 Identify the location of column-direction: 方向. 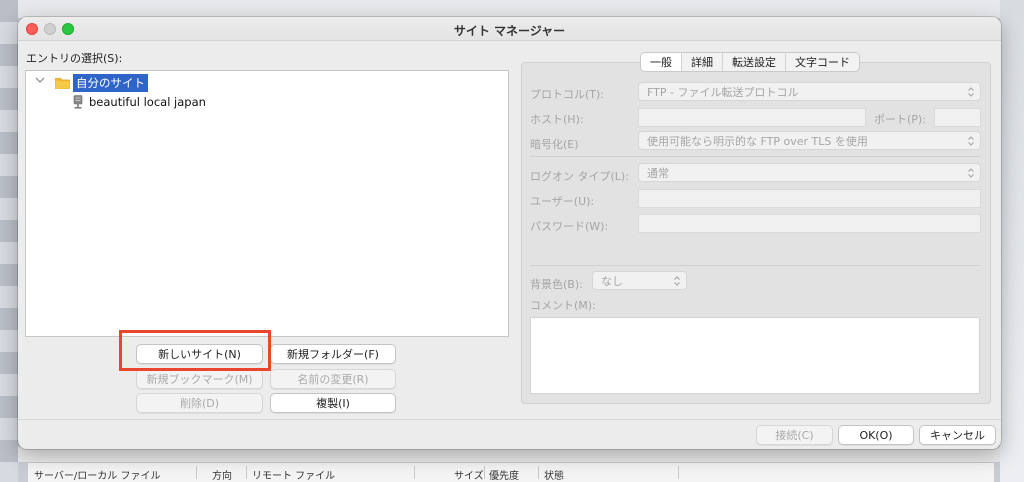
(222, 474).